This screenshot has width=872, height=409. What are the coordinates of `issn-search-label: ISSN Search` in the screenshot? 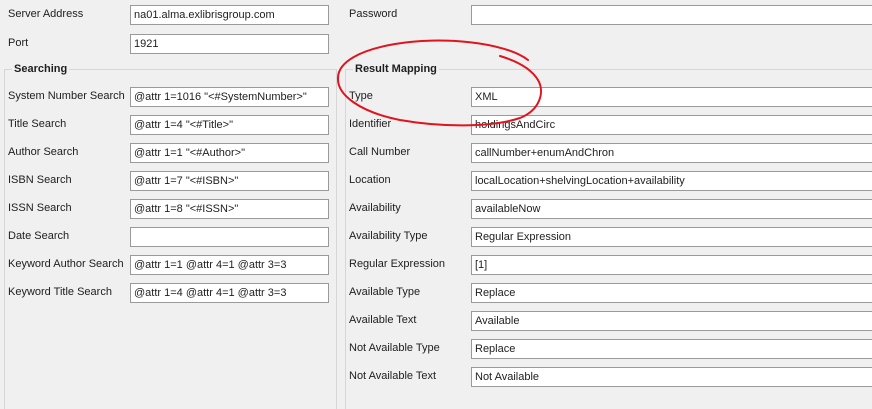 It's located at (40, 208).